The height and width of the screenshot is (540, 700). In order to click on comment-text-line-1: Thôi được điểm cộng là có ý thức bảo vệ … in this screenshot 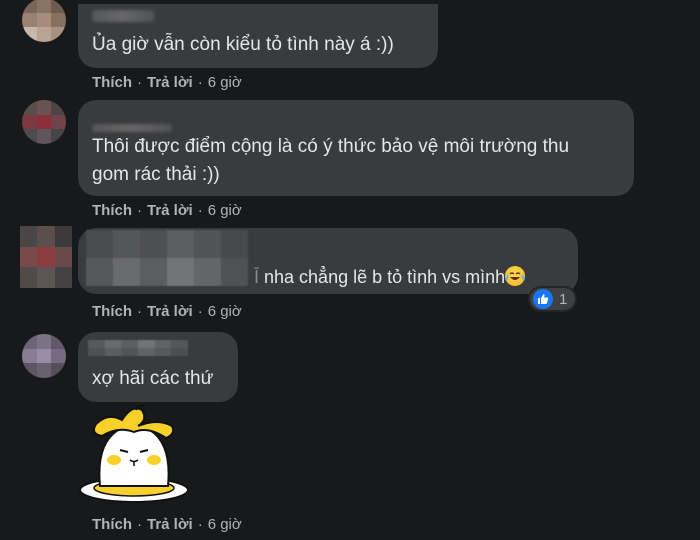, I will do `click(331, 146)`.